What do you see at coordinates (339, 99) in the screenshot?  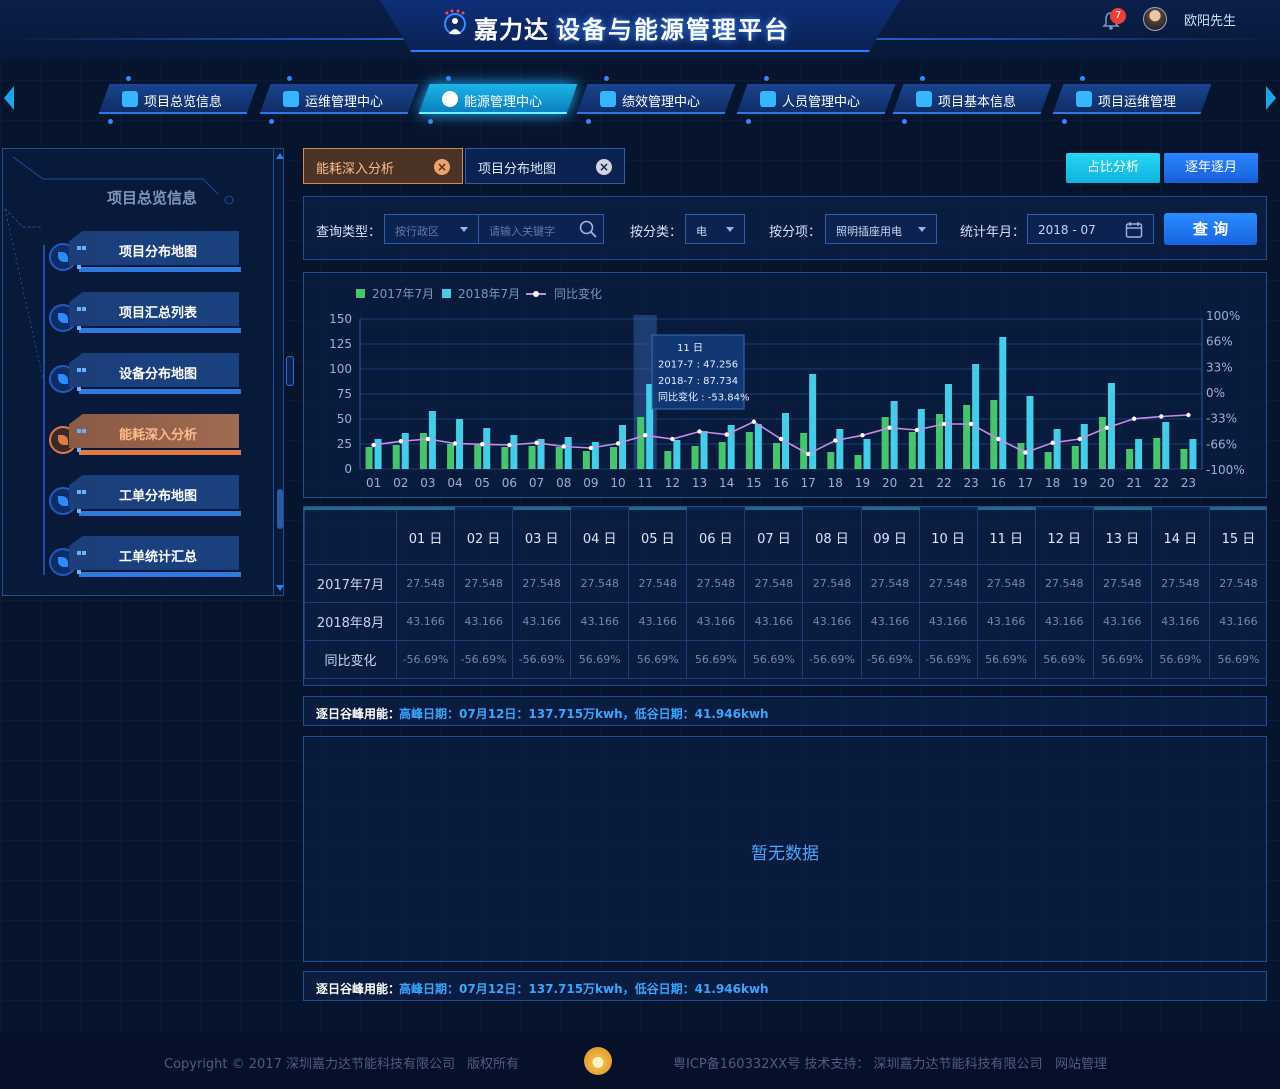 I see `nav-tab-2: 运维管理中心` at bounding box center [339, 99].